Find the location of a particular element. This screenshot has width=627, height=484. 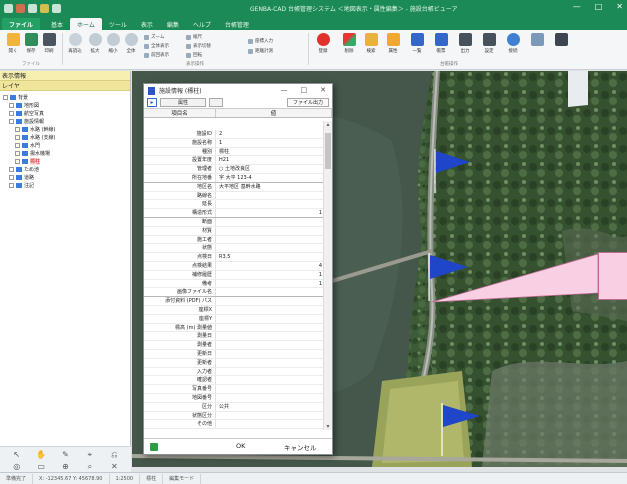

layer-tree-item: 道路 is located at coordinates (65, 177).